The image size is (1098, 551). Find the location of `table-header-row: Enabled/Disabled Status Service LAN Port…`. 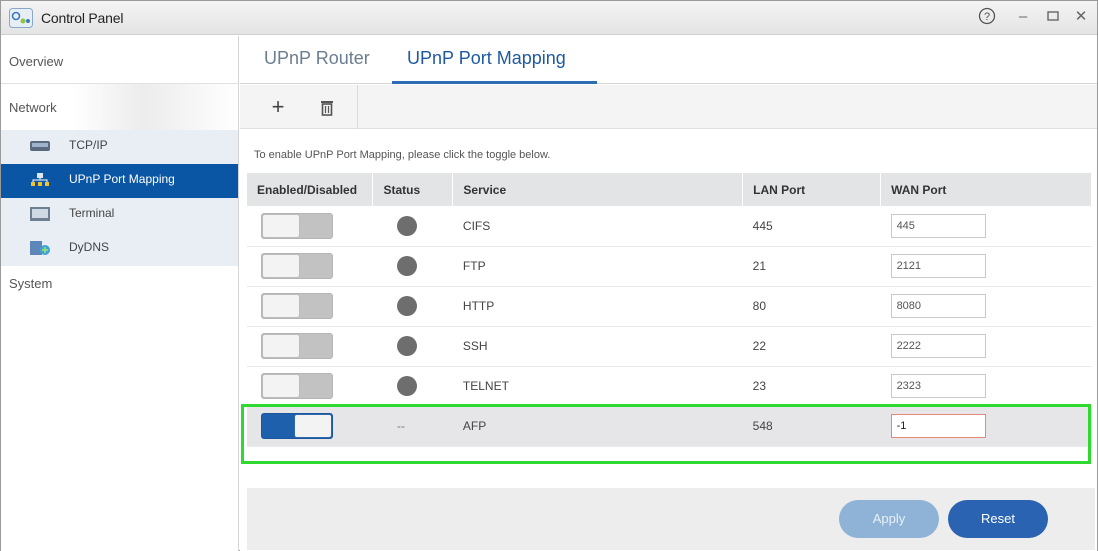

table-header-row: Enabled/Disabled Status Service LAN Port… is located at coordinates (669, 189).